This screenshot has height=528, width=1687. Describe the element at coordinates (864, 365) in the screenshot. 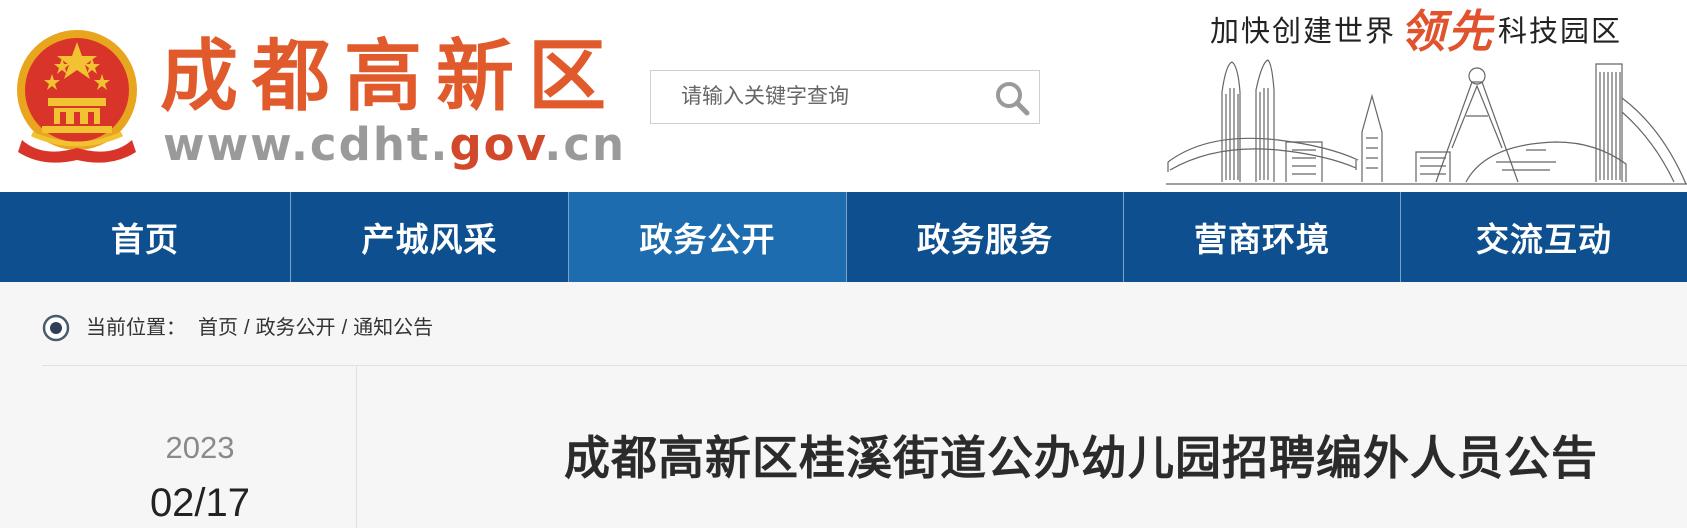

I see `divider` at that location.